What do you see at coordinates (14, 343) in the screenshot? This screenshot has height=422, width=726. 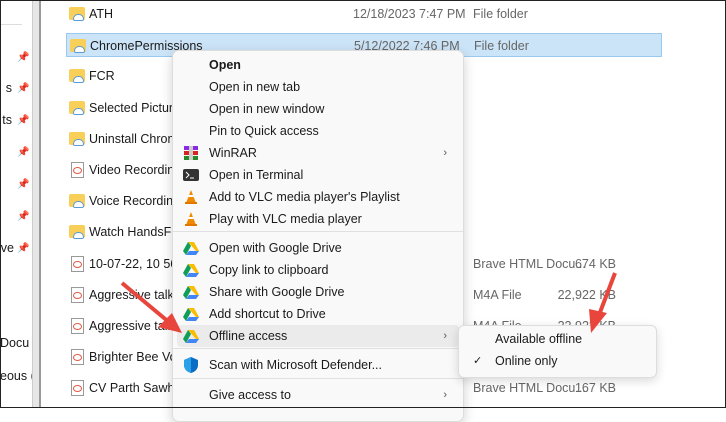 I see `nav-item-label: Docu` at bounding box center [14, 343].